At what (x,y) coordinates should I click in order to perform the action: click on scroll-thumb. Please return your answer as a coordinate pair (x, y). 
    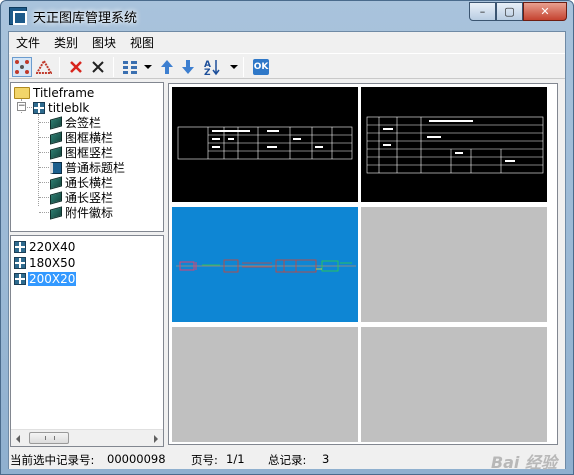
    Looking at the image, I should click on (49, 438).